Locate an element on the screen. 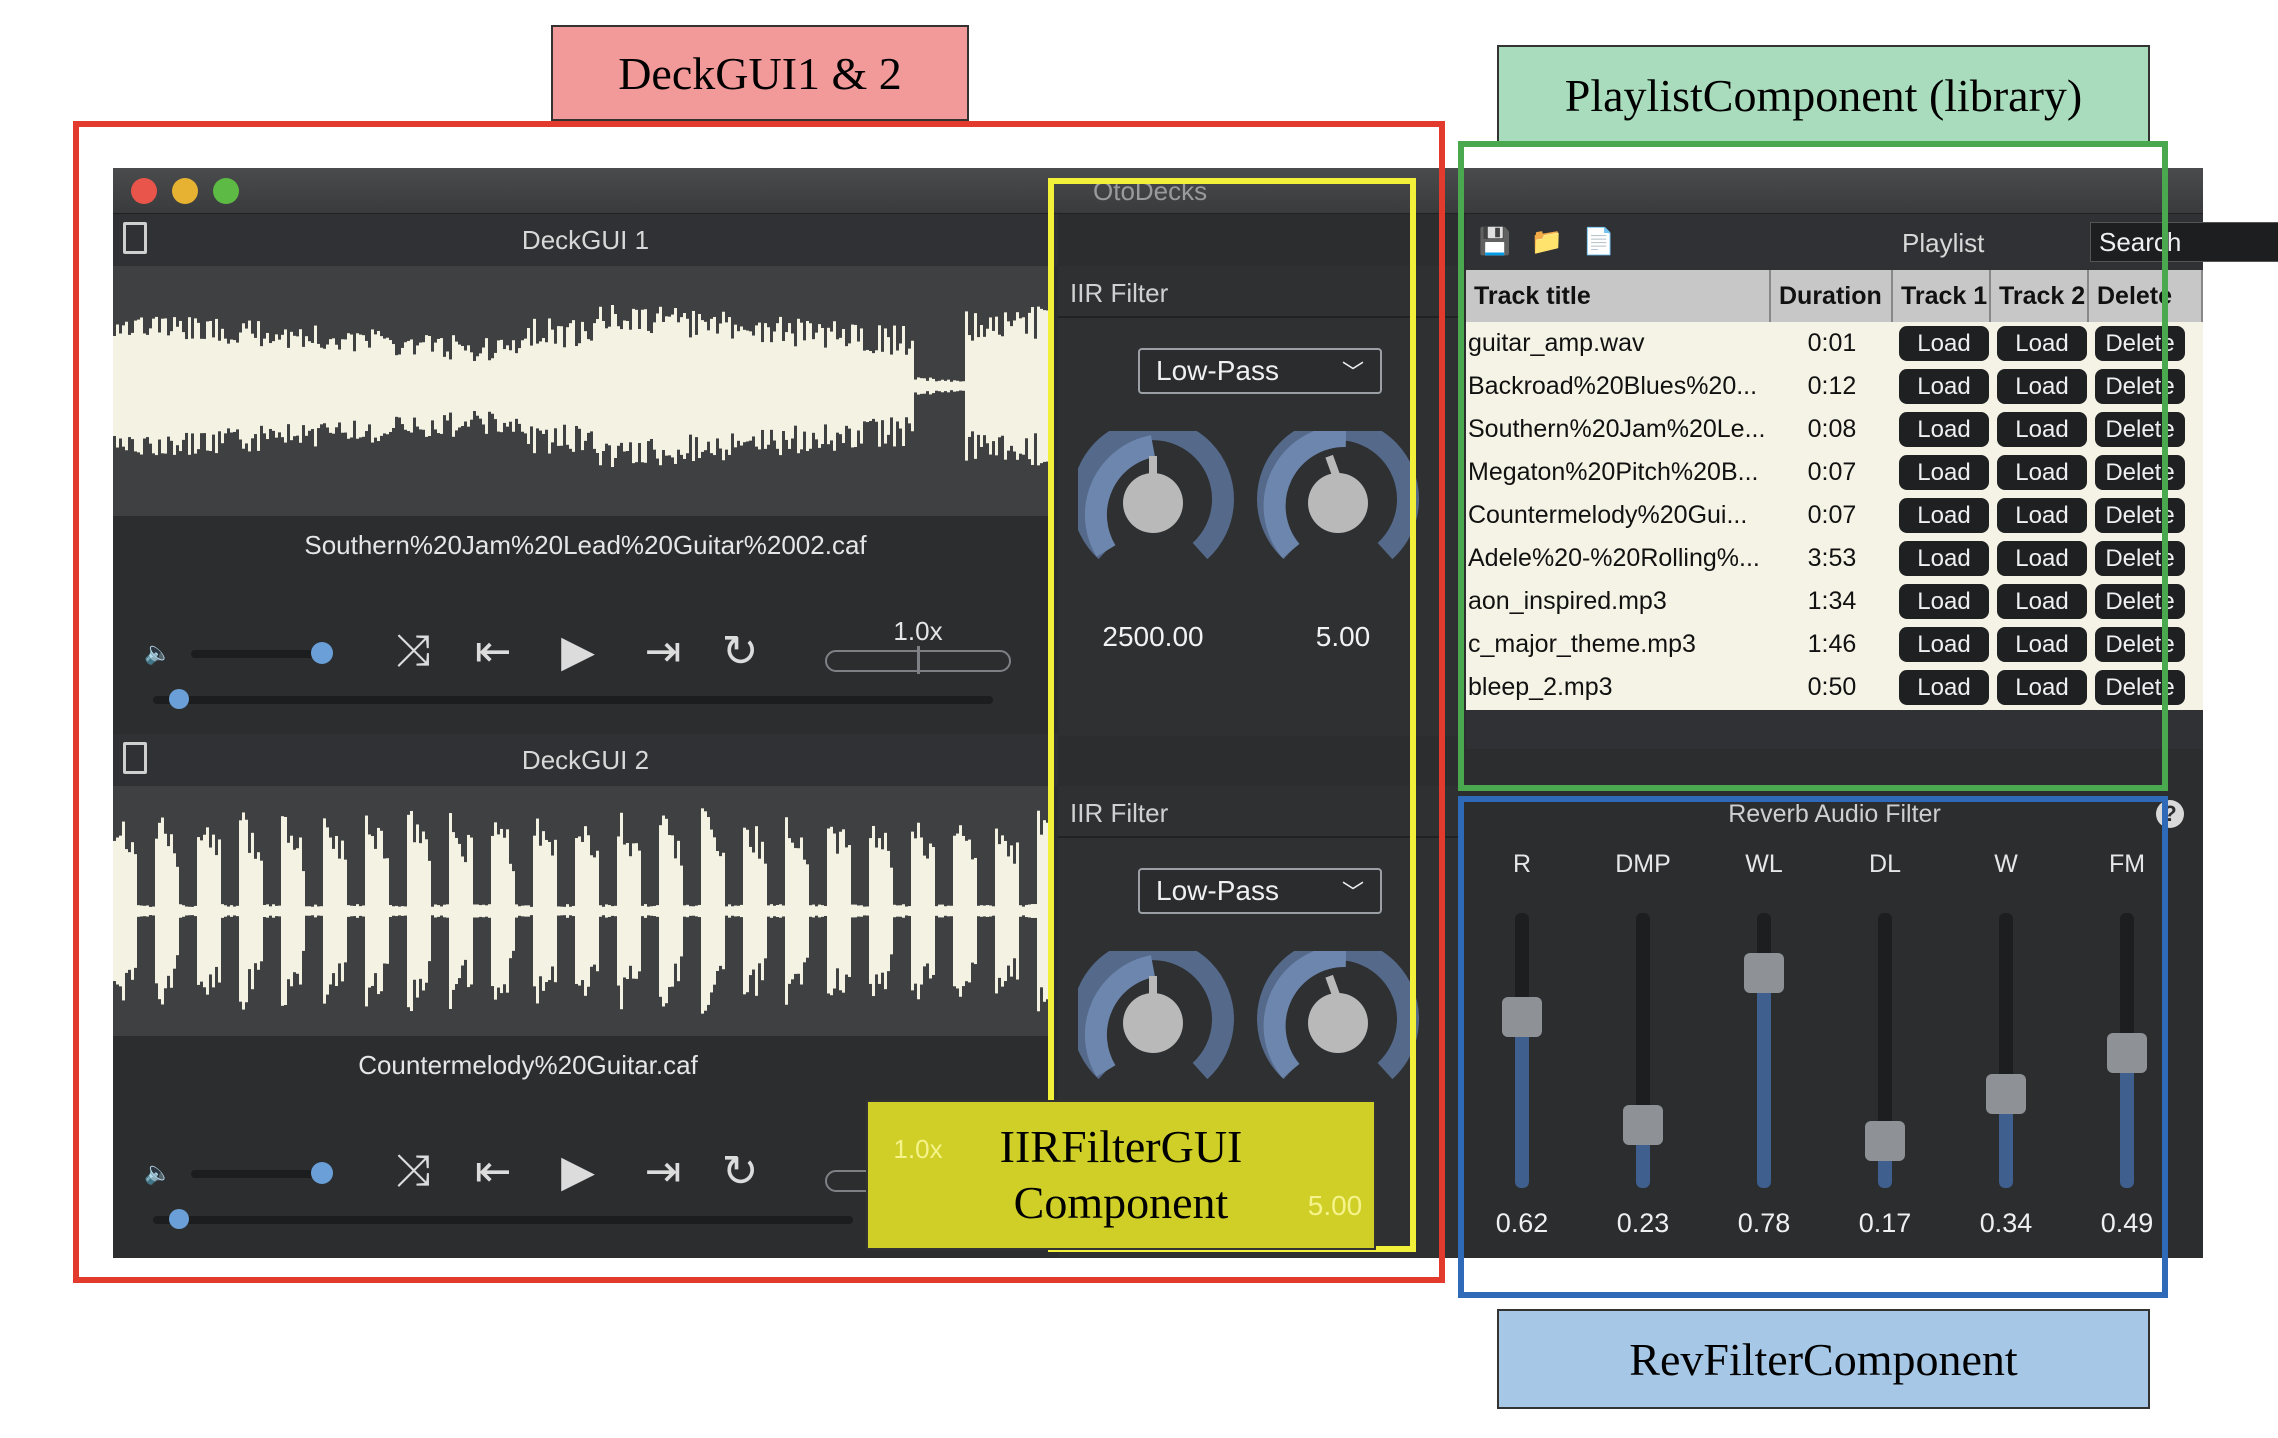 The width and height of the screenshot is (2278, 1438). zoom-window-button is located at coordinates (226, 191).